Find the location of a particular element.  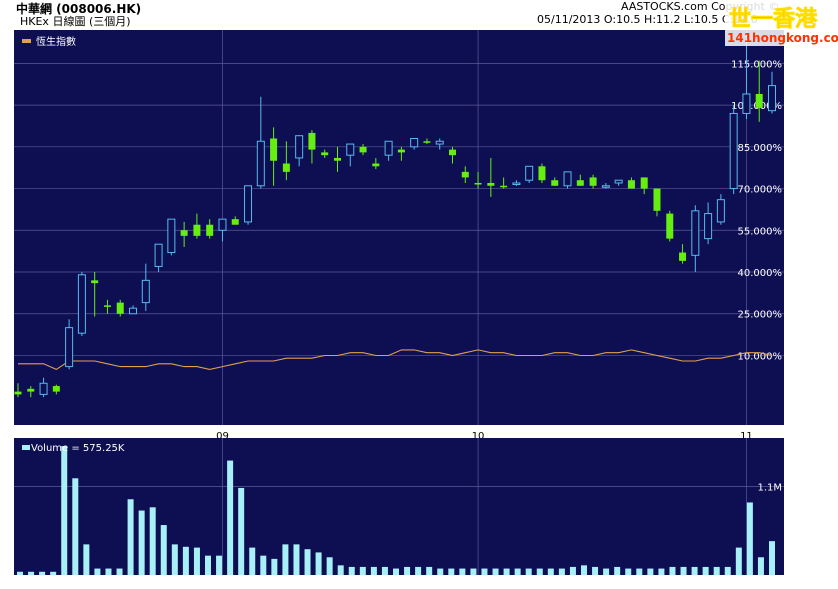

price-y-tick-label: 55.000% is located at coordinates (760, 231).